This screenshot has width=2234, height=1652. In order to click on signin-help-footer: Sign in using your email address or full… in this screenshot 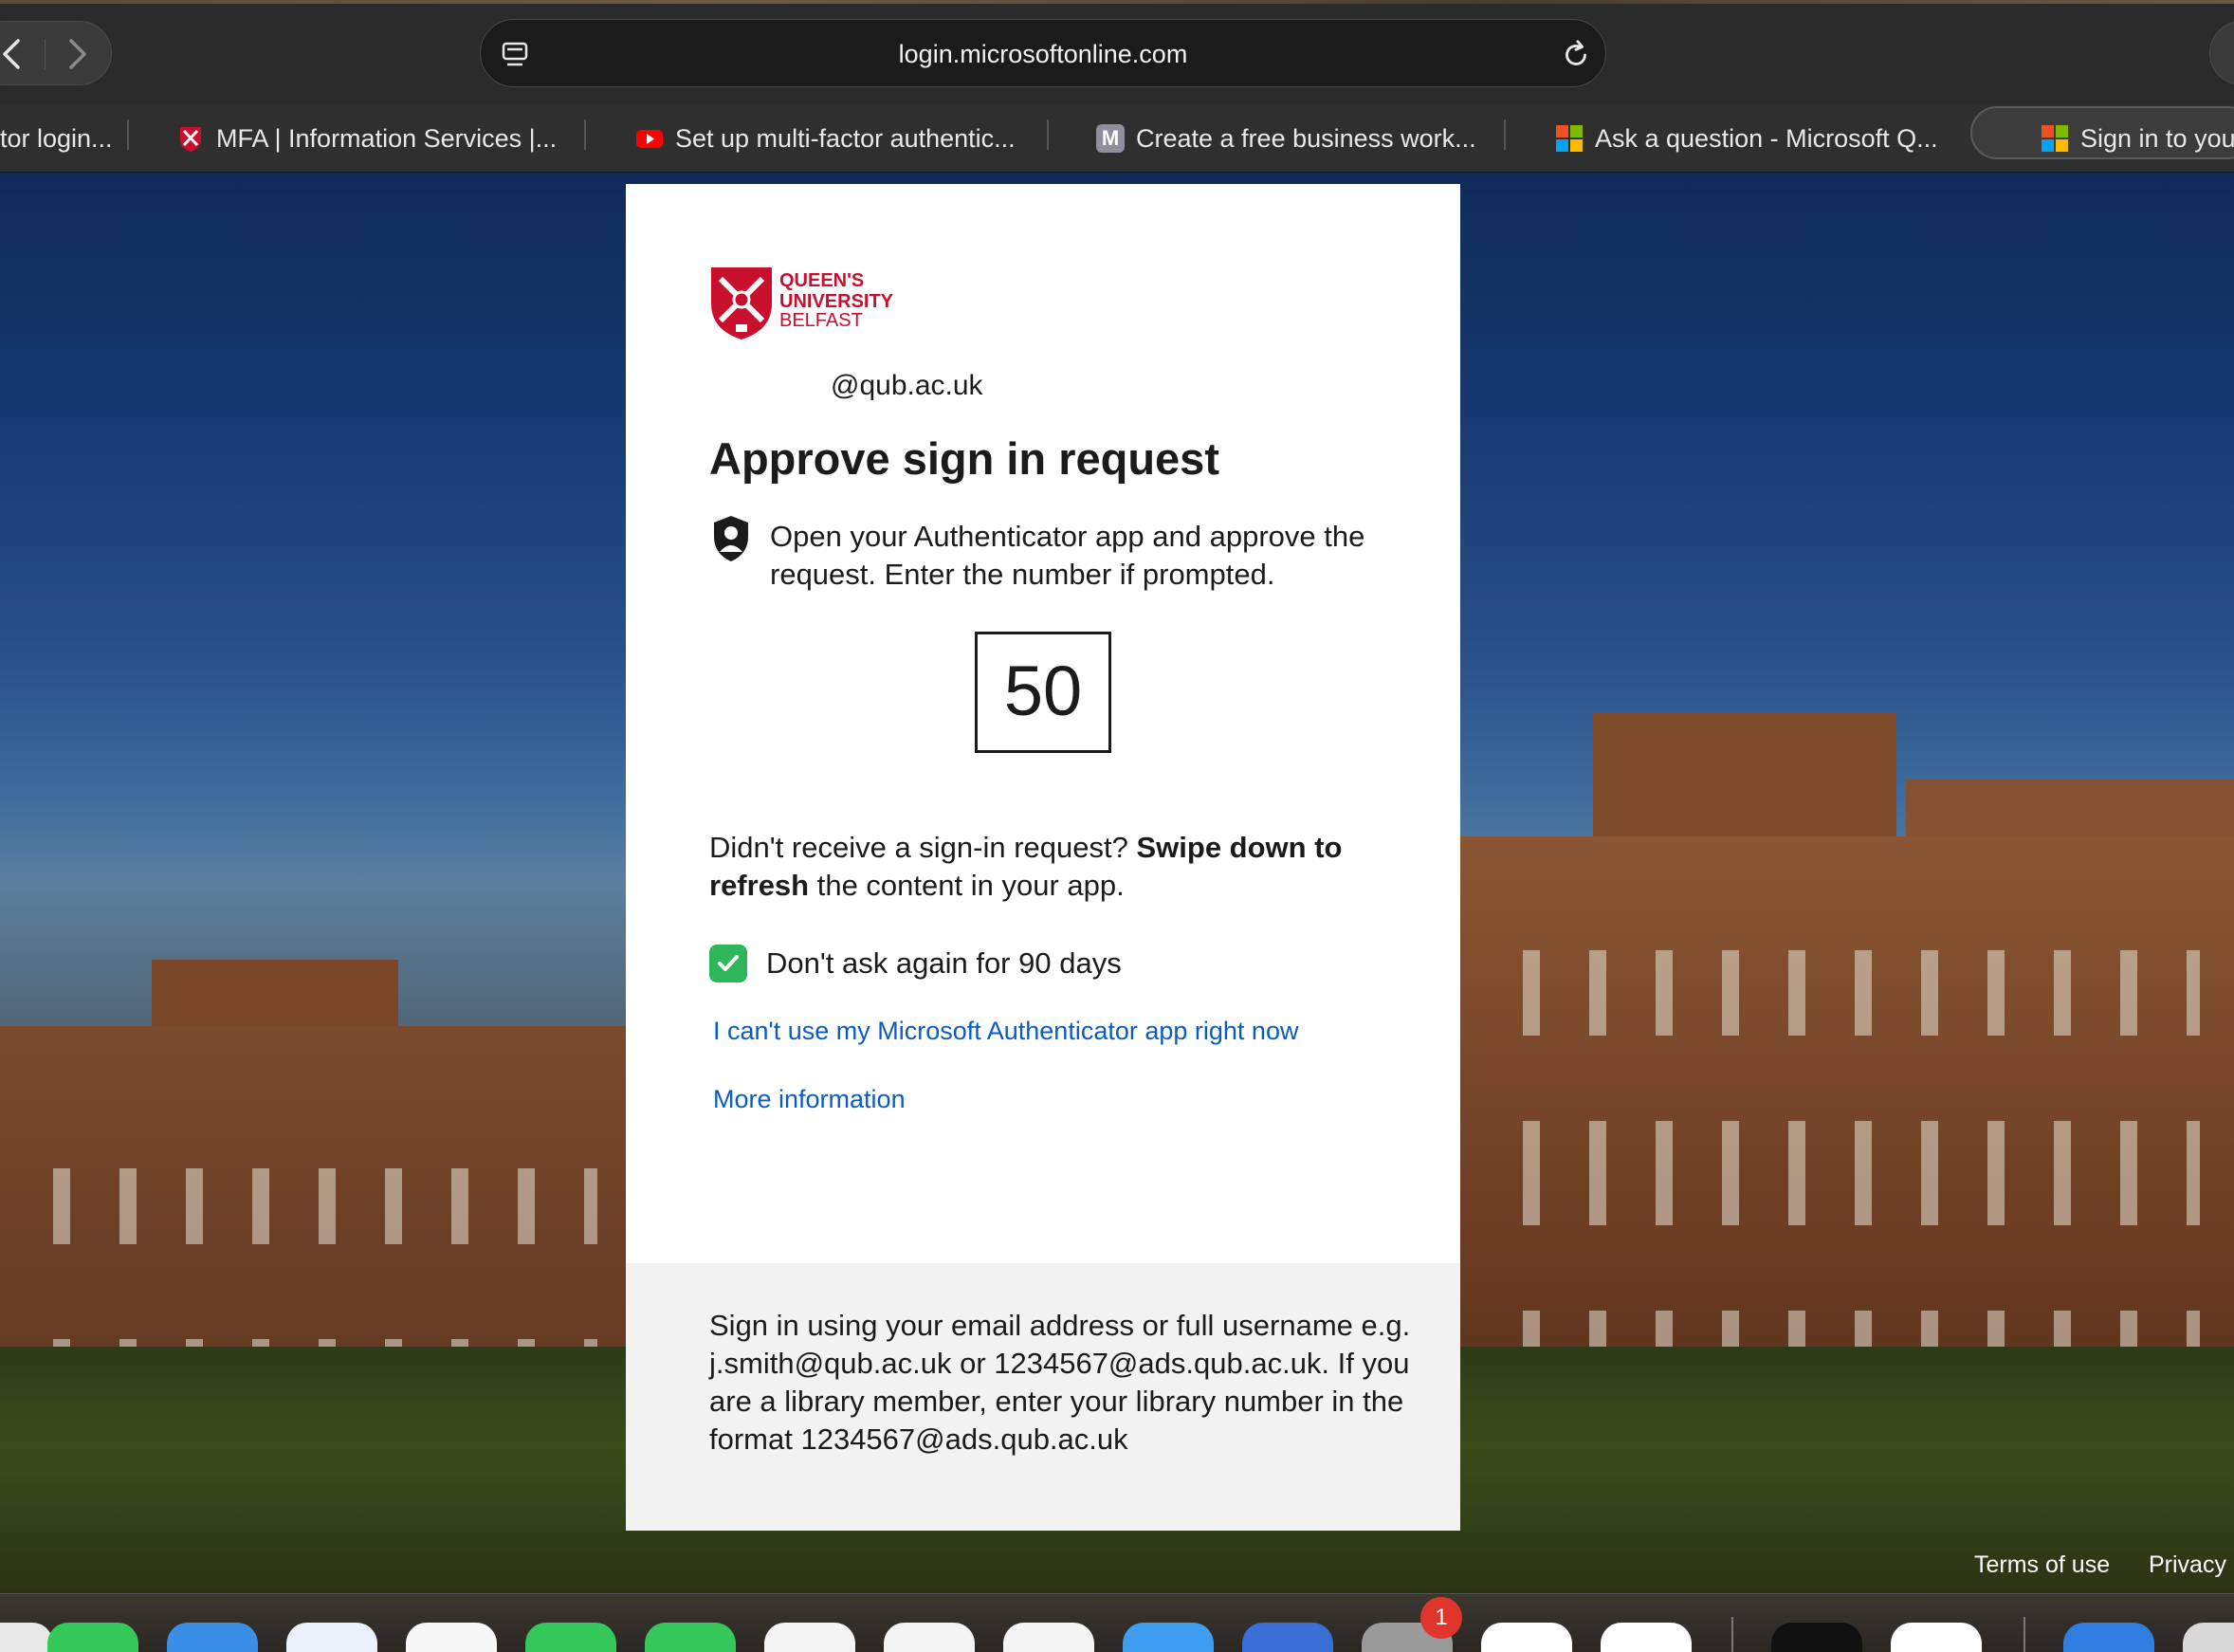, I will do `click(1043, 1397)`.